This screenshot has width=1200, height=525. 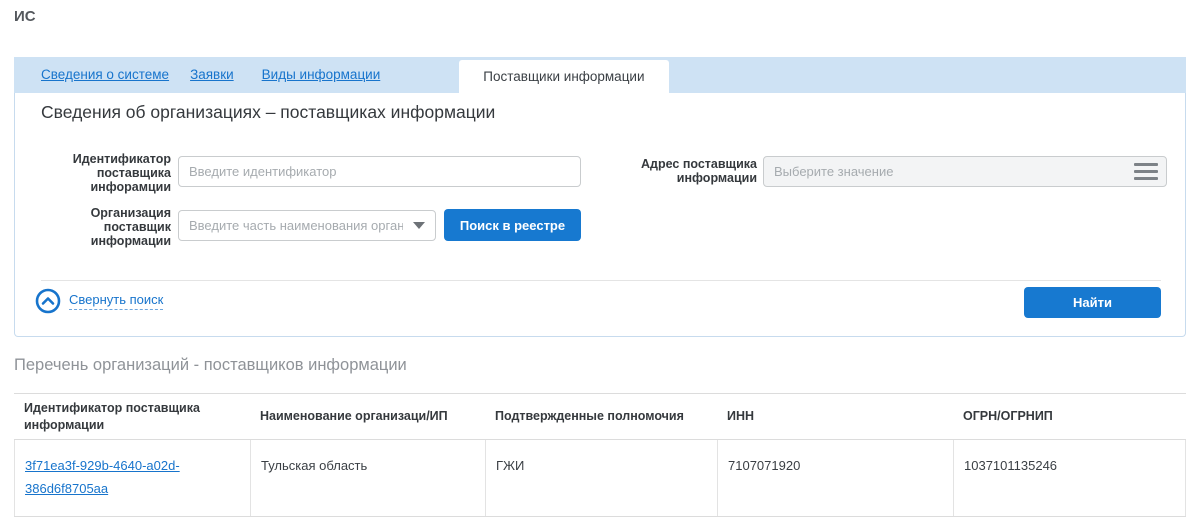 I want to click on address-label: Адрес поставщика информации, so click(x=699, y=171).